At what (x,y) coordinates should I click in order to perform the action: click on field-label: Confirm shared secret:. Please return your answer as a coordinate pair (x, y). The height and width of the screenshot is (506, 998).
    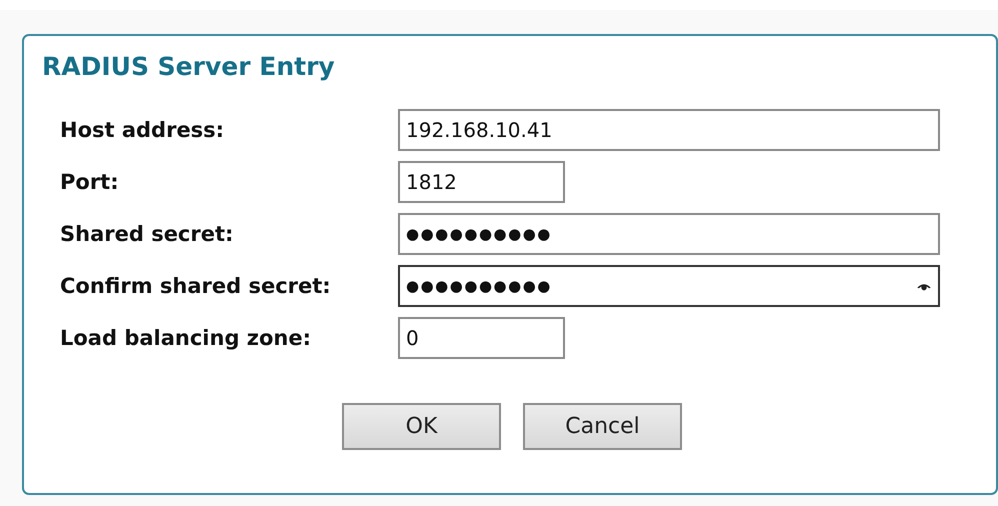
    Looking at the image, I should click on (195, 286).